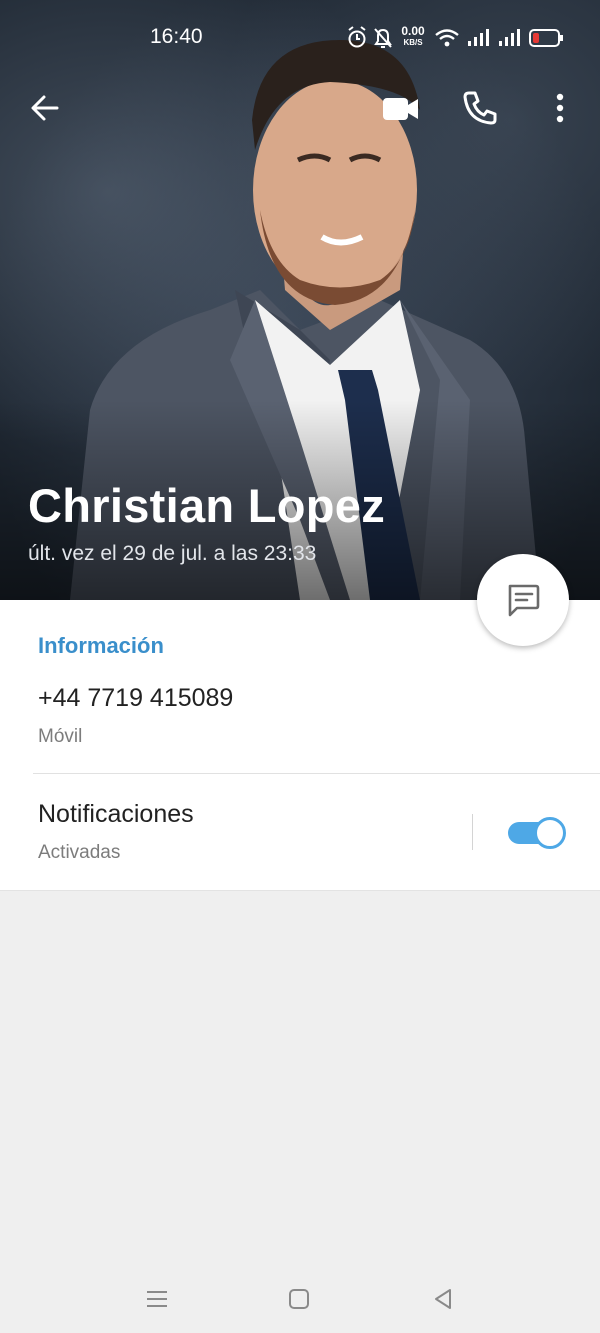  Describe the element at coordinates (383, 38) in the screenshot. I see `mute-bell-icon` at that location.